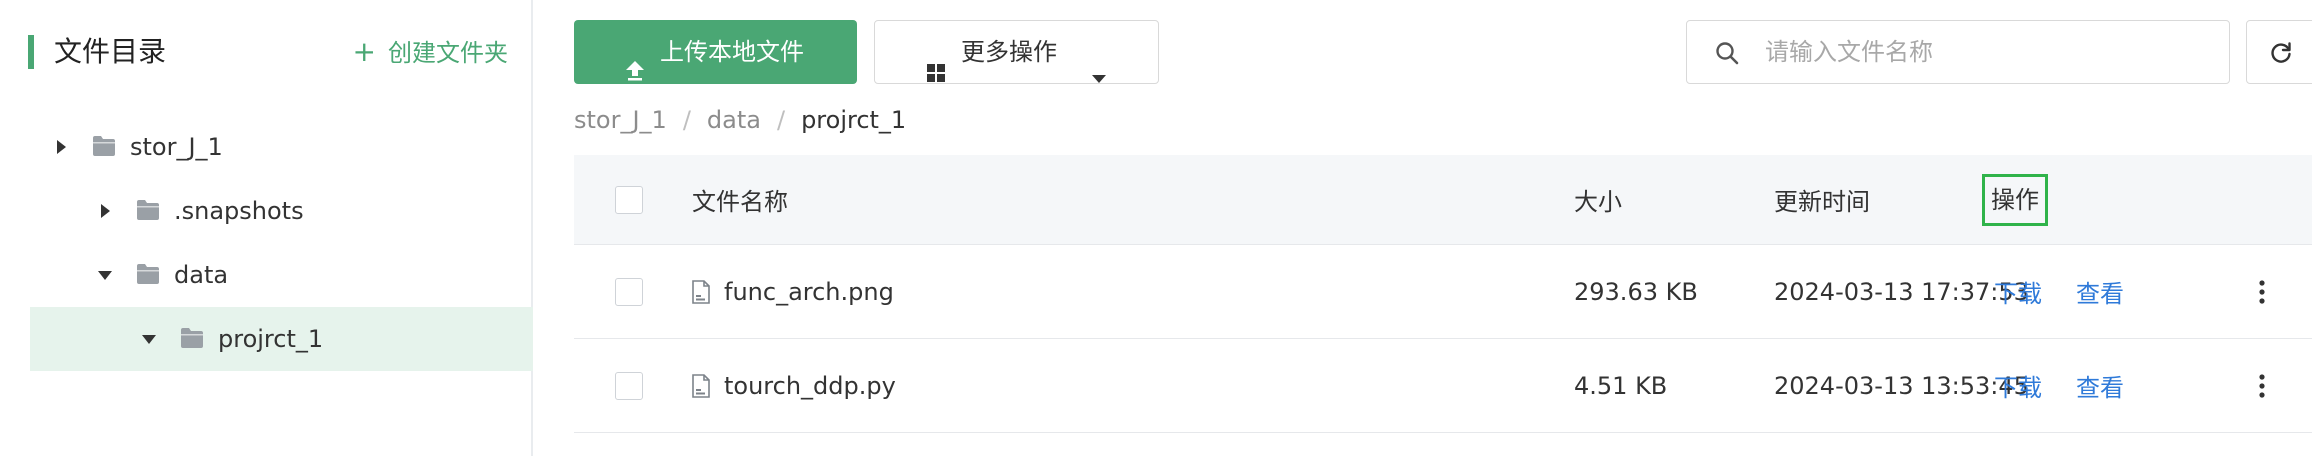  What do you see at coordinates (281, 147) in the screenshot?
I see `tree-item-stor-j-1: stor_J_1` at bounding box center [281, 147].